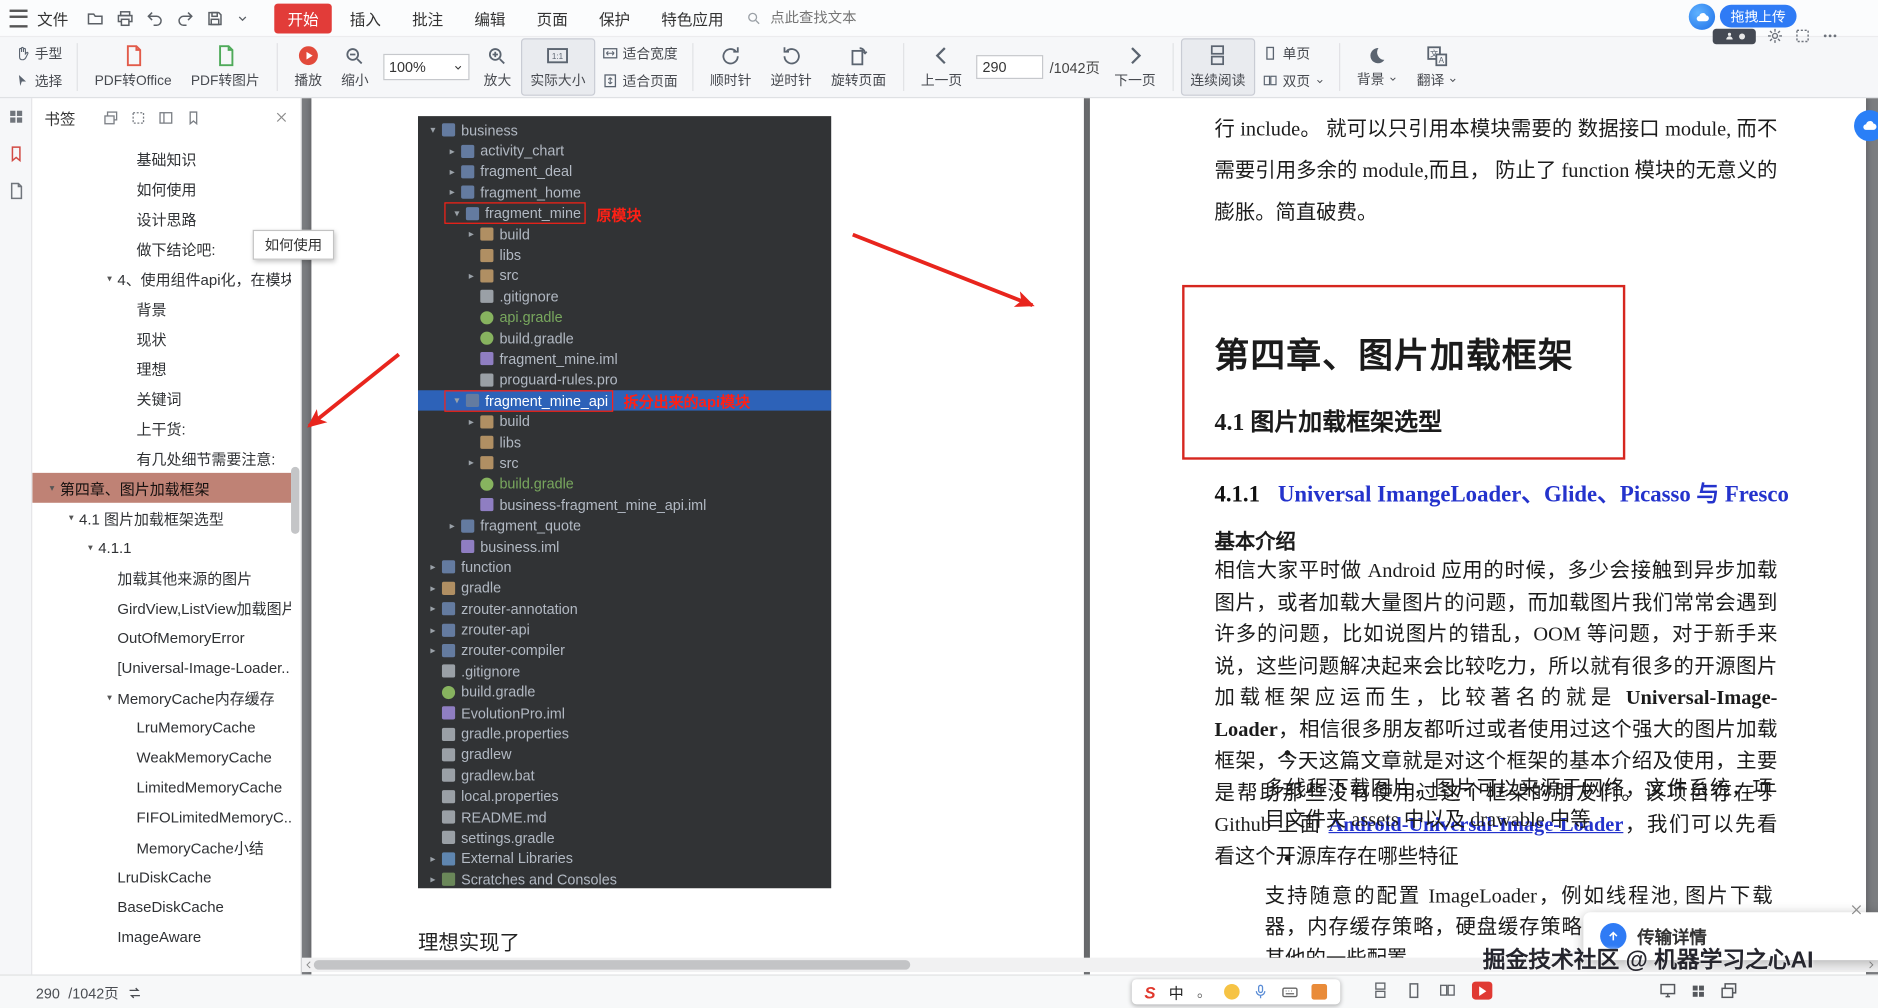  Describe the element at coordinates (185, 18) in the screenshot. I see `redo-icon` at that location.